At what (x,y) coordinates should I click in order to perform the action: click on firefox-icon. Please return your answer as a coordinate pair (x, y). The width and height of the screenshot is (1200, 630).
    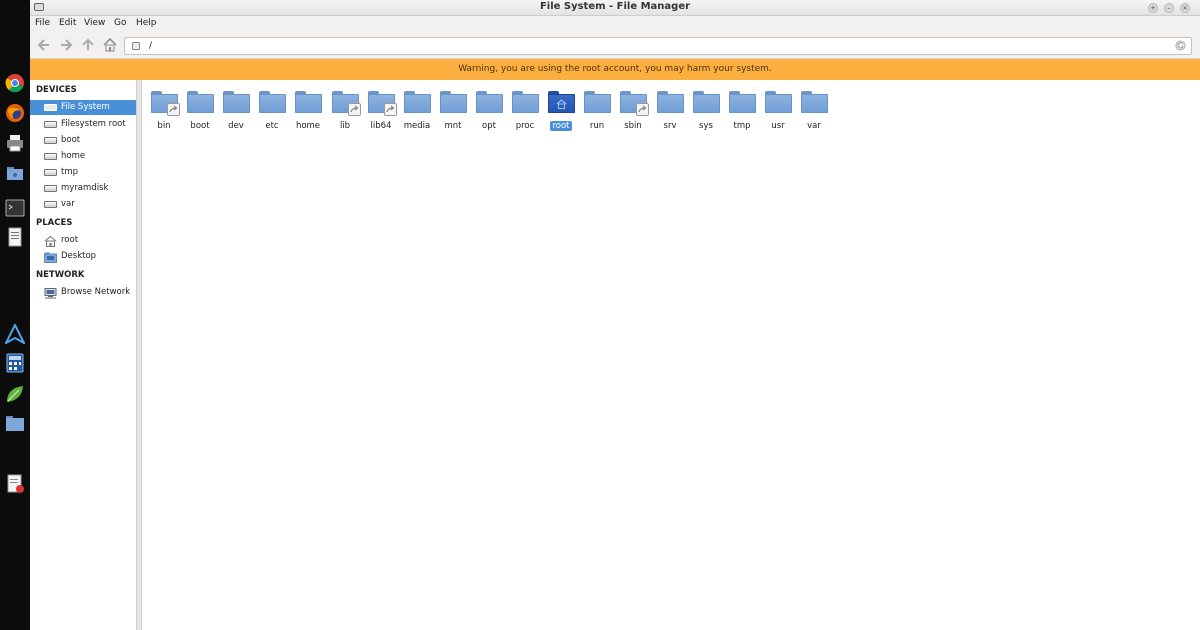
    Looking at the image, I should click on (15, 113).